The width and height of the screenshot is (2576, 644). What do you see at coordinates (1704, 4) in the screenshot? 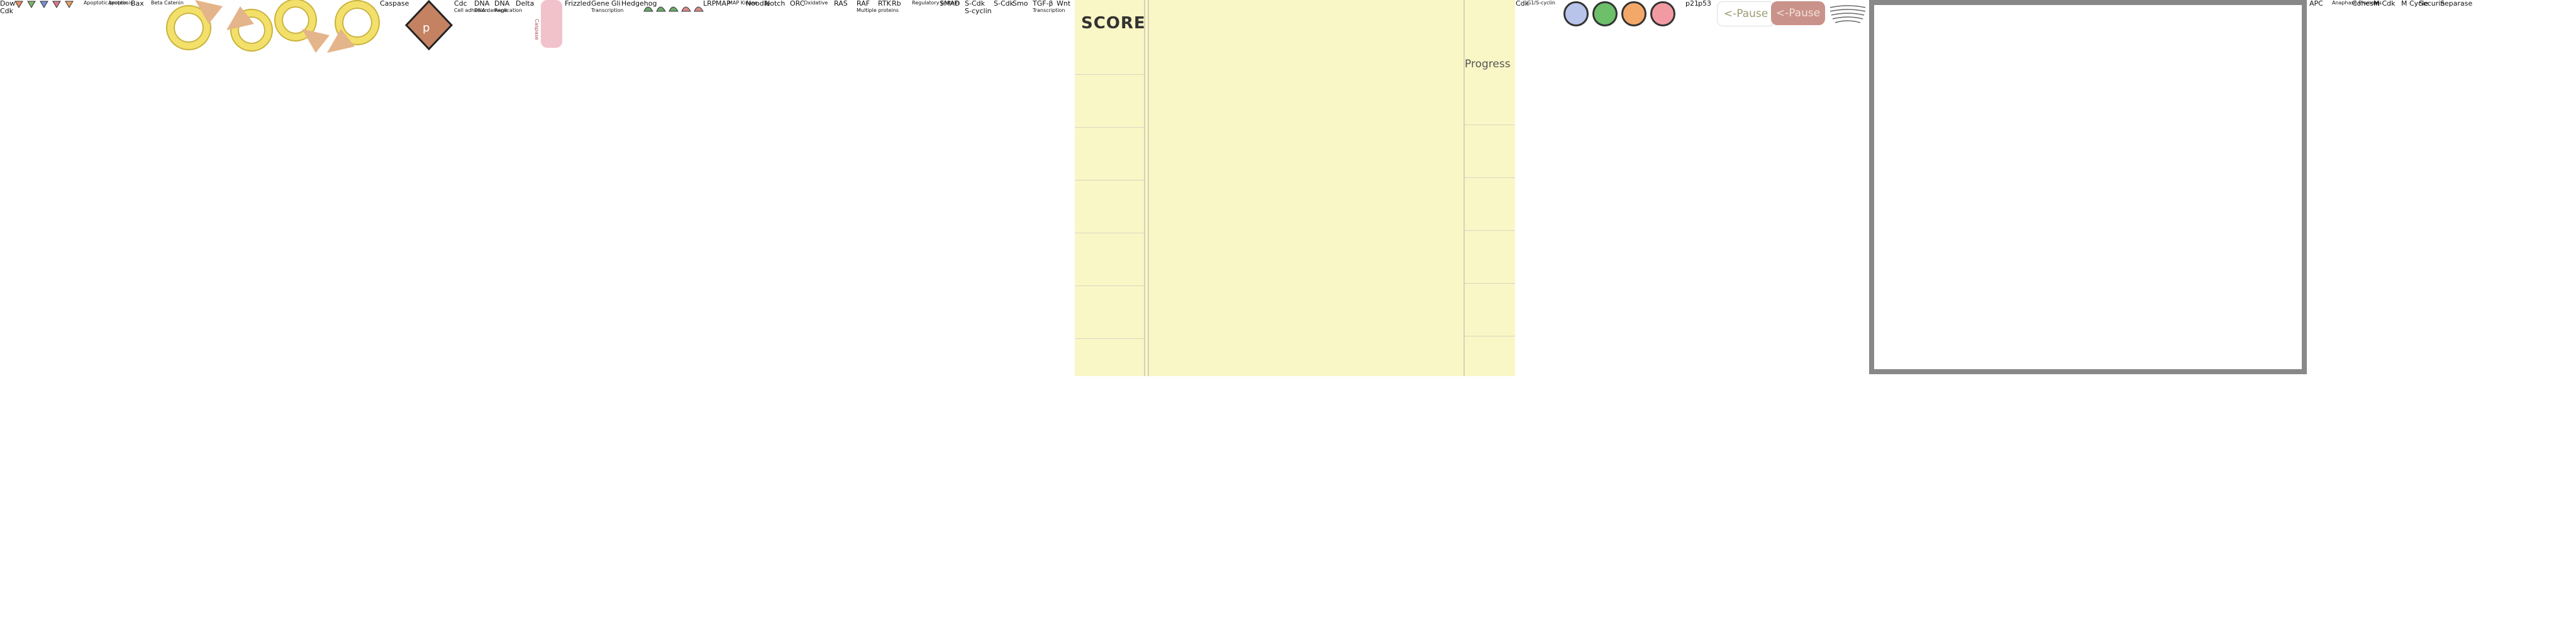
I see `strip-label: p53` at bounding box center [1704, 4].